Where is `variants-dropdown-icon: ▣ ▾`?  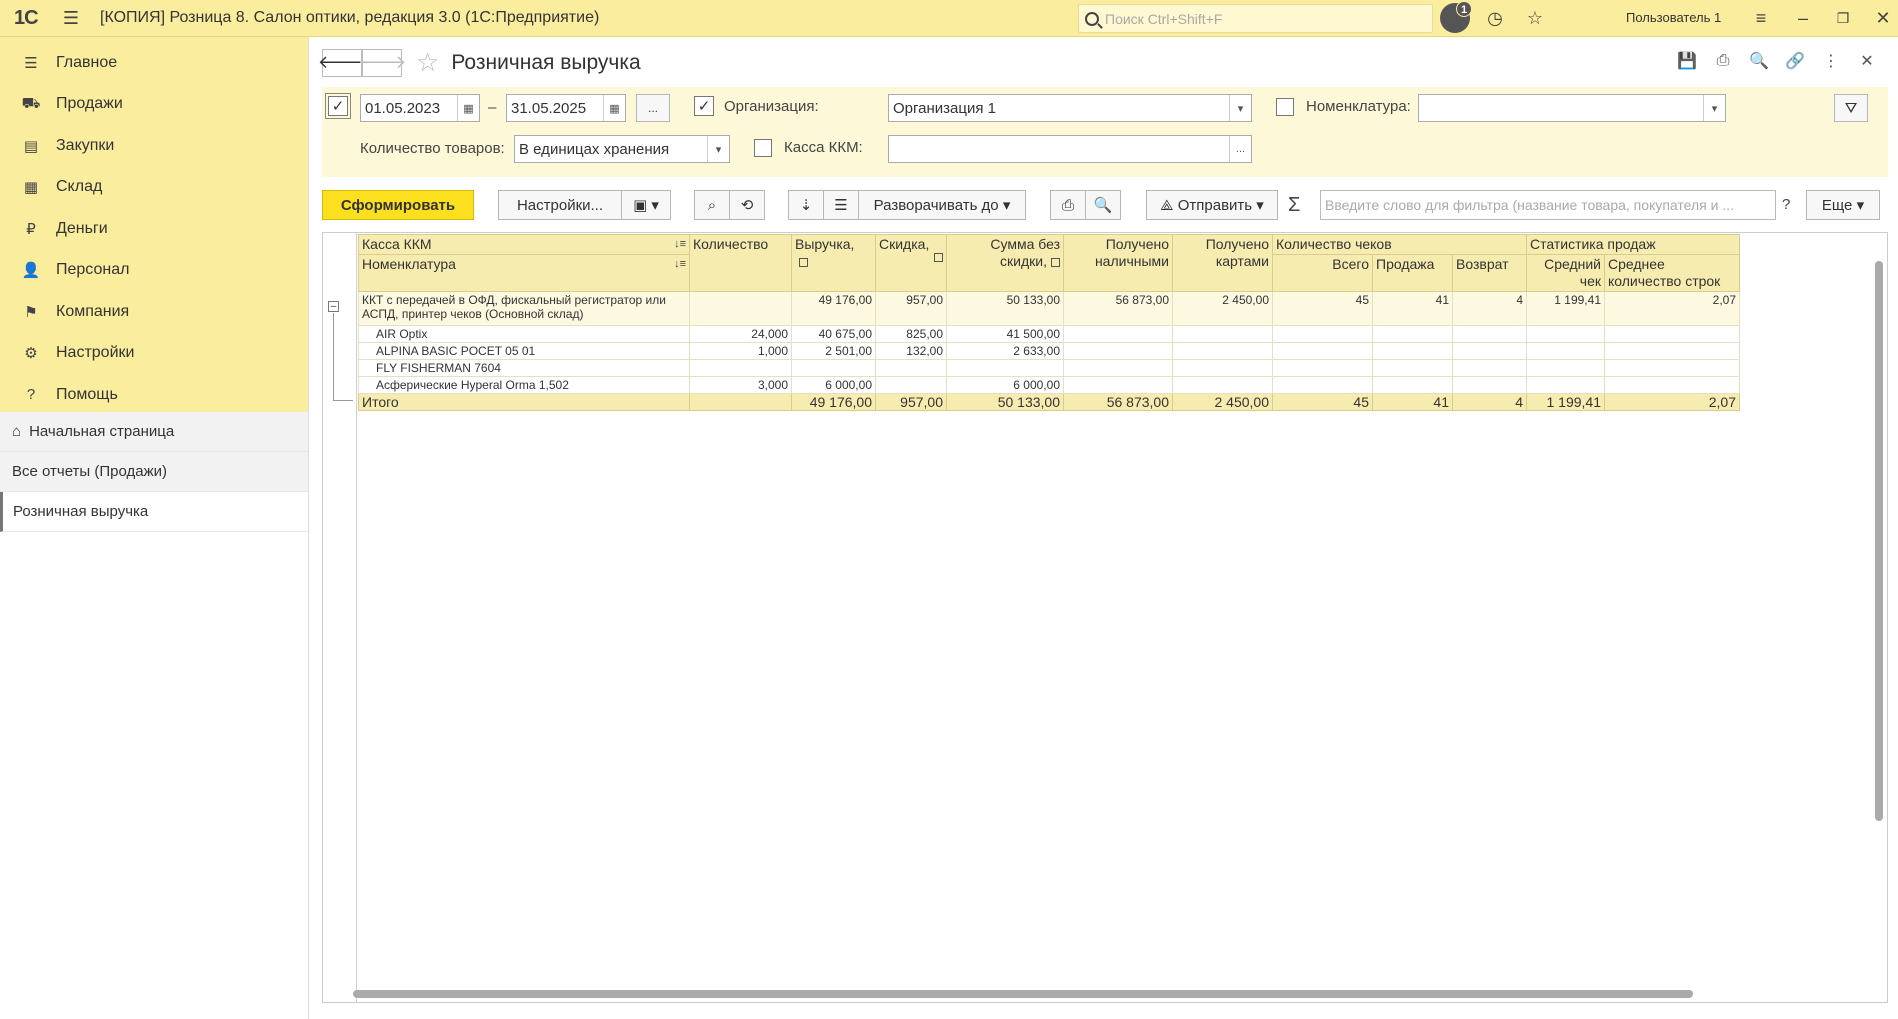
variants-dropdown-icon: ▣ ▾ is located at coordinates (646, 205).